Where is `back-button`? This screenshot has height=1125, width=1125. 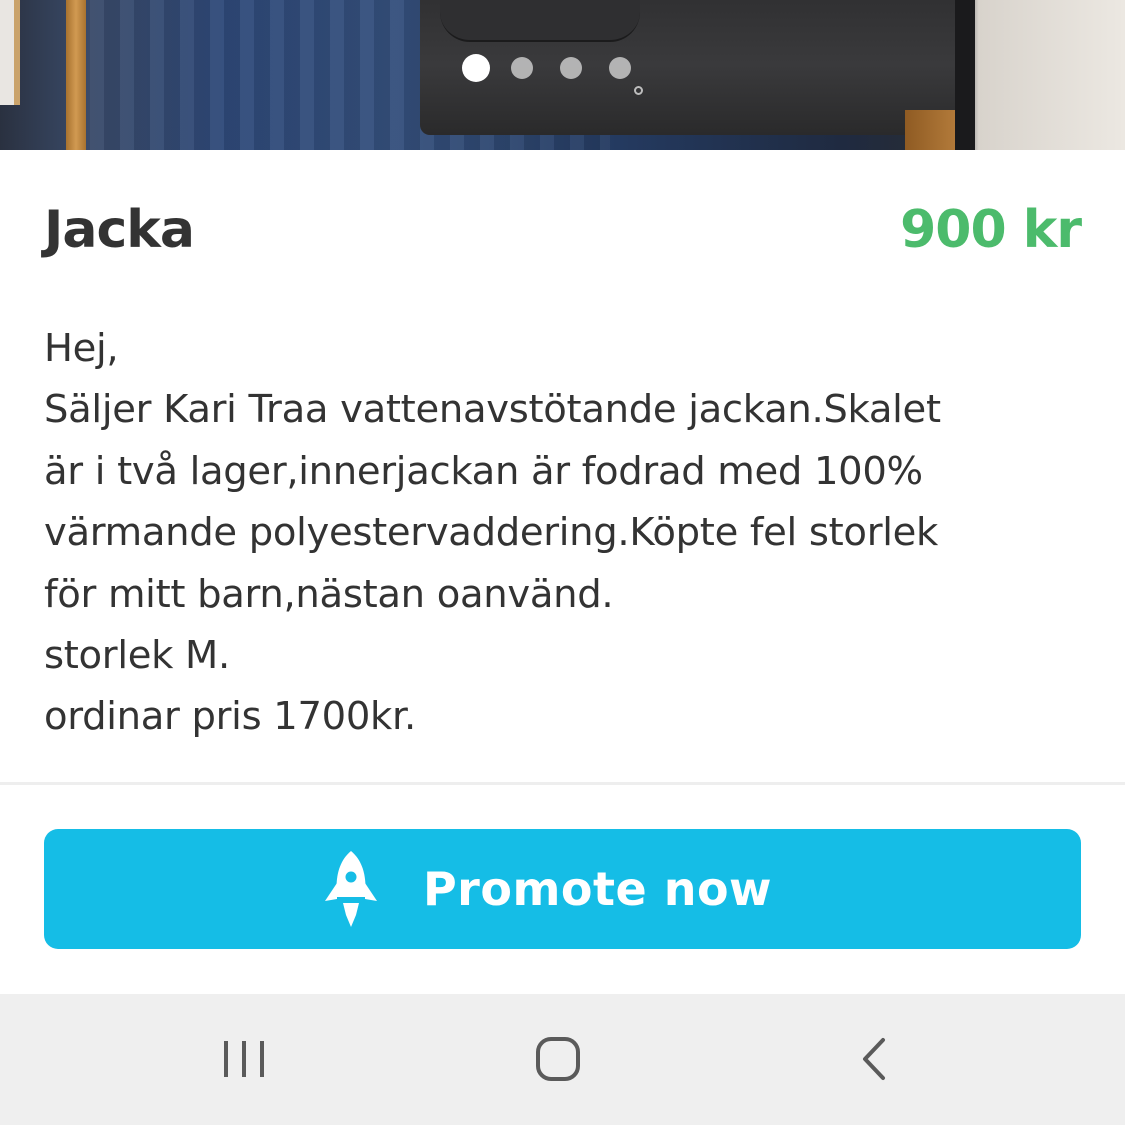 back-button is located at coordinates (874, 1059).